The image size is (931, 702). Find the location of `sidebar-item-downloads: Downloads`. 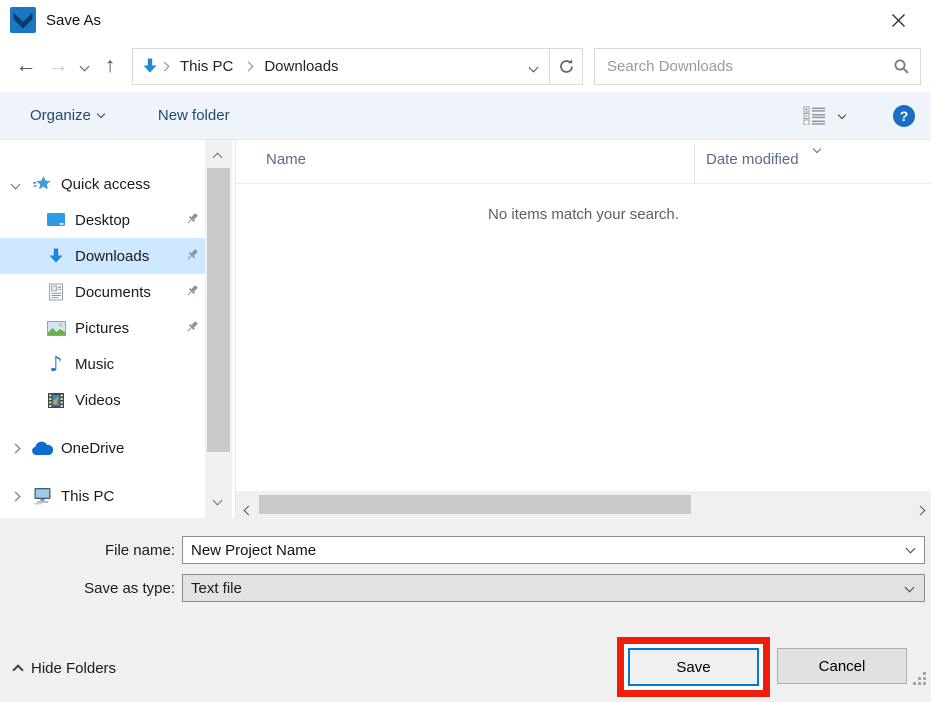

sidebar-item-downloads: Downloads is located at coordinates (102, 256).